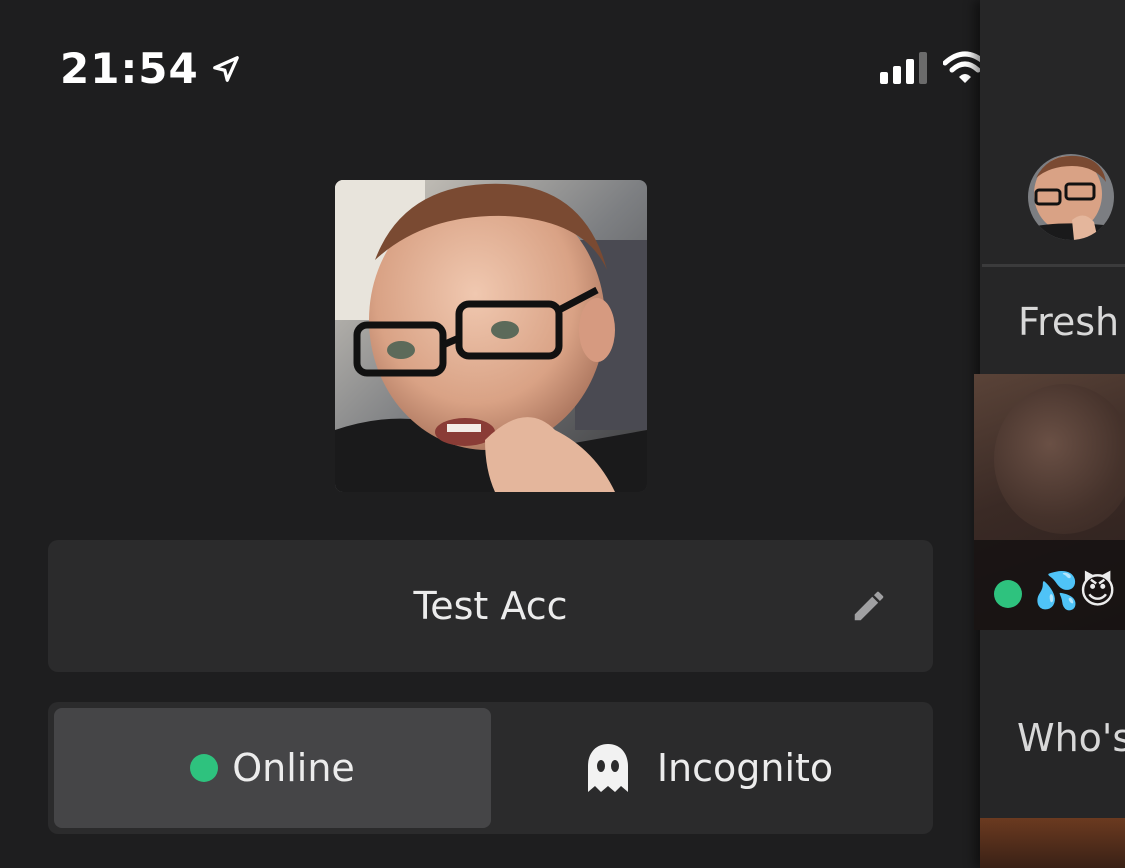 The width and height of the screenshot is (1125, 868). I want to click on card-emoji: 💦😈, so click(1075, 591).